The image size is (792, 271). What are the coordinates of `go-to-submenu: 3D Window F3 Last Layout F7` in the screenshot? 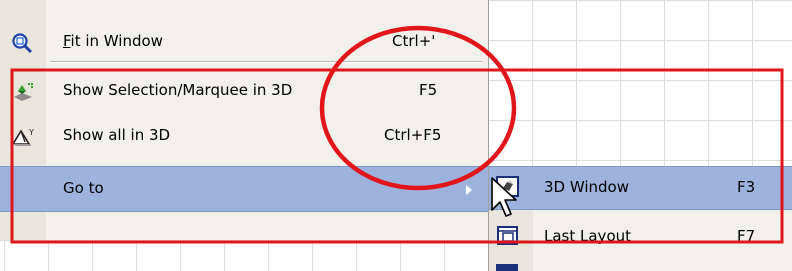 It's located at (640, 218).